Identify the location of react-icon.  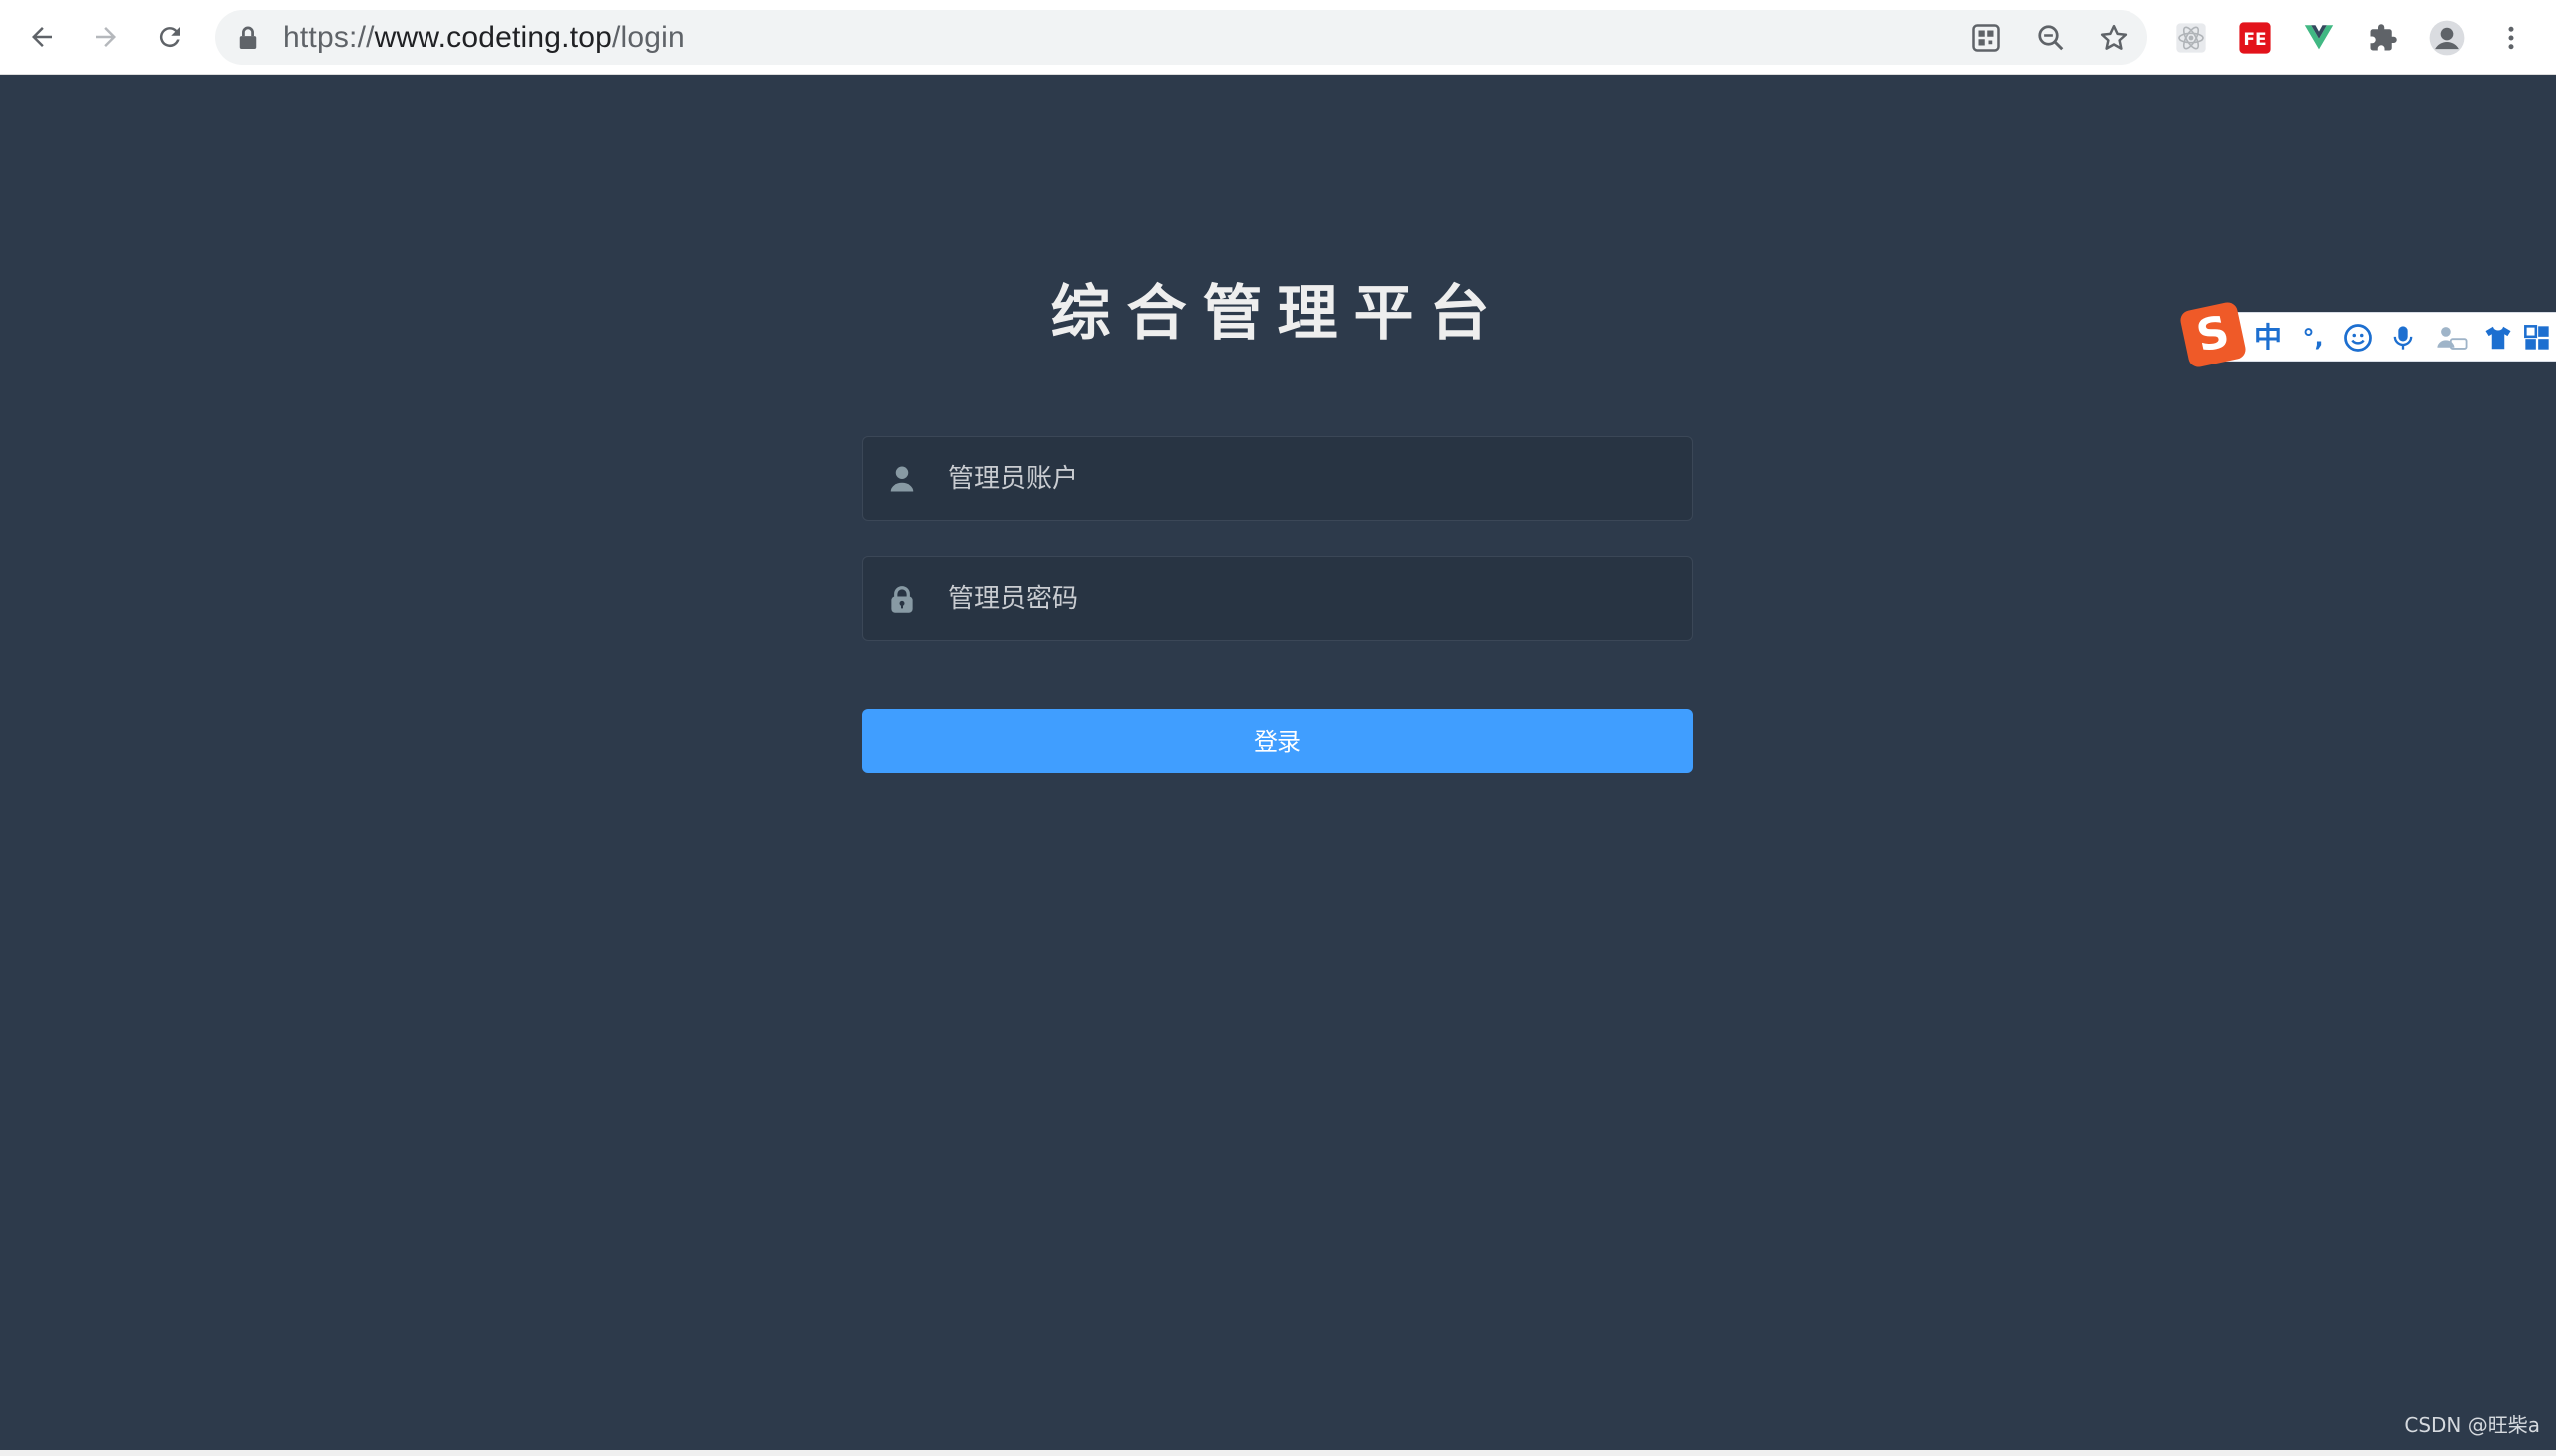
(2191, 38).